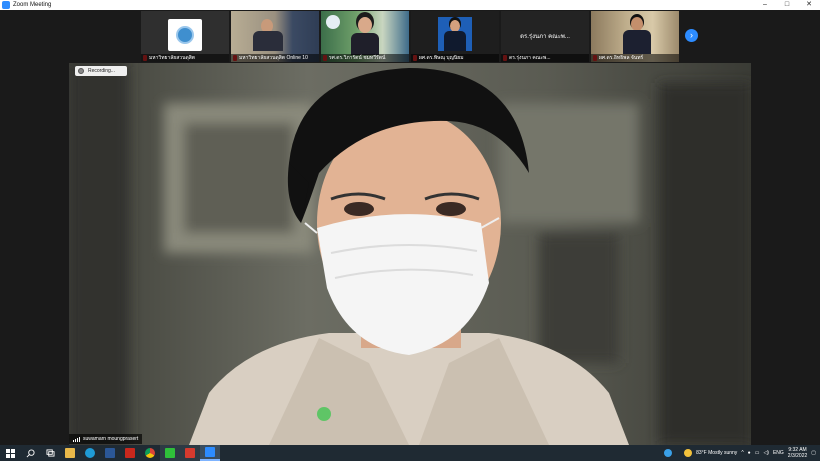 This screenshot has width=820, height=461. I want to click on participant-avatar, so click(185, 35).